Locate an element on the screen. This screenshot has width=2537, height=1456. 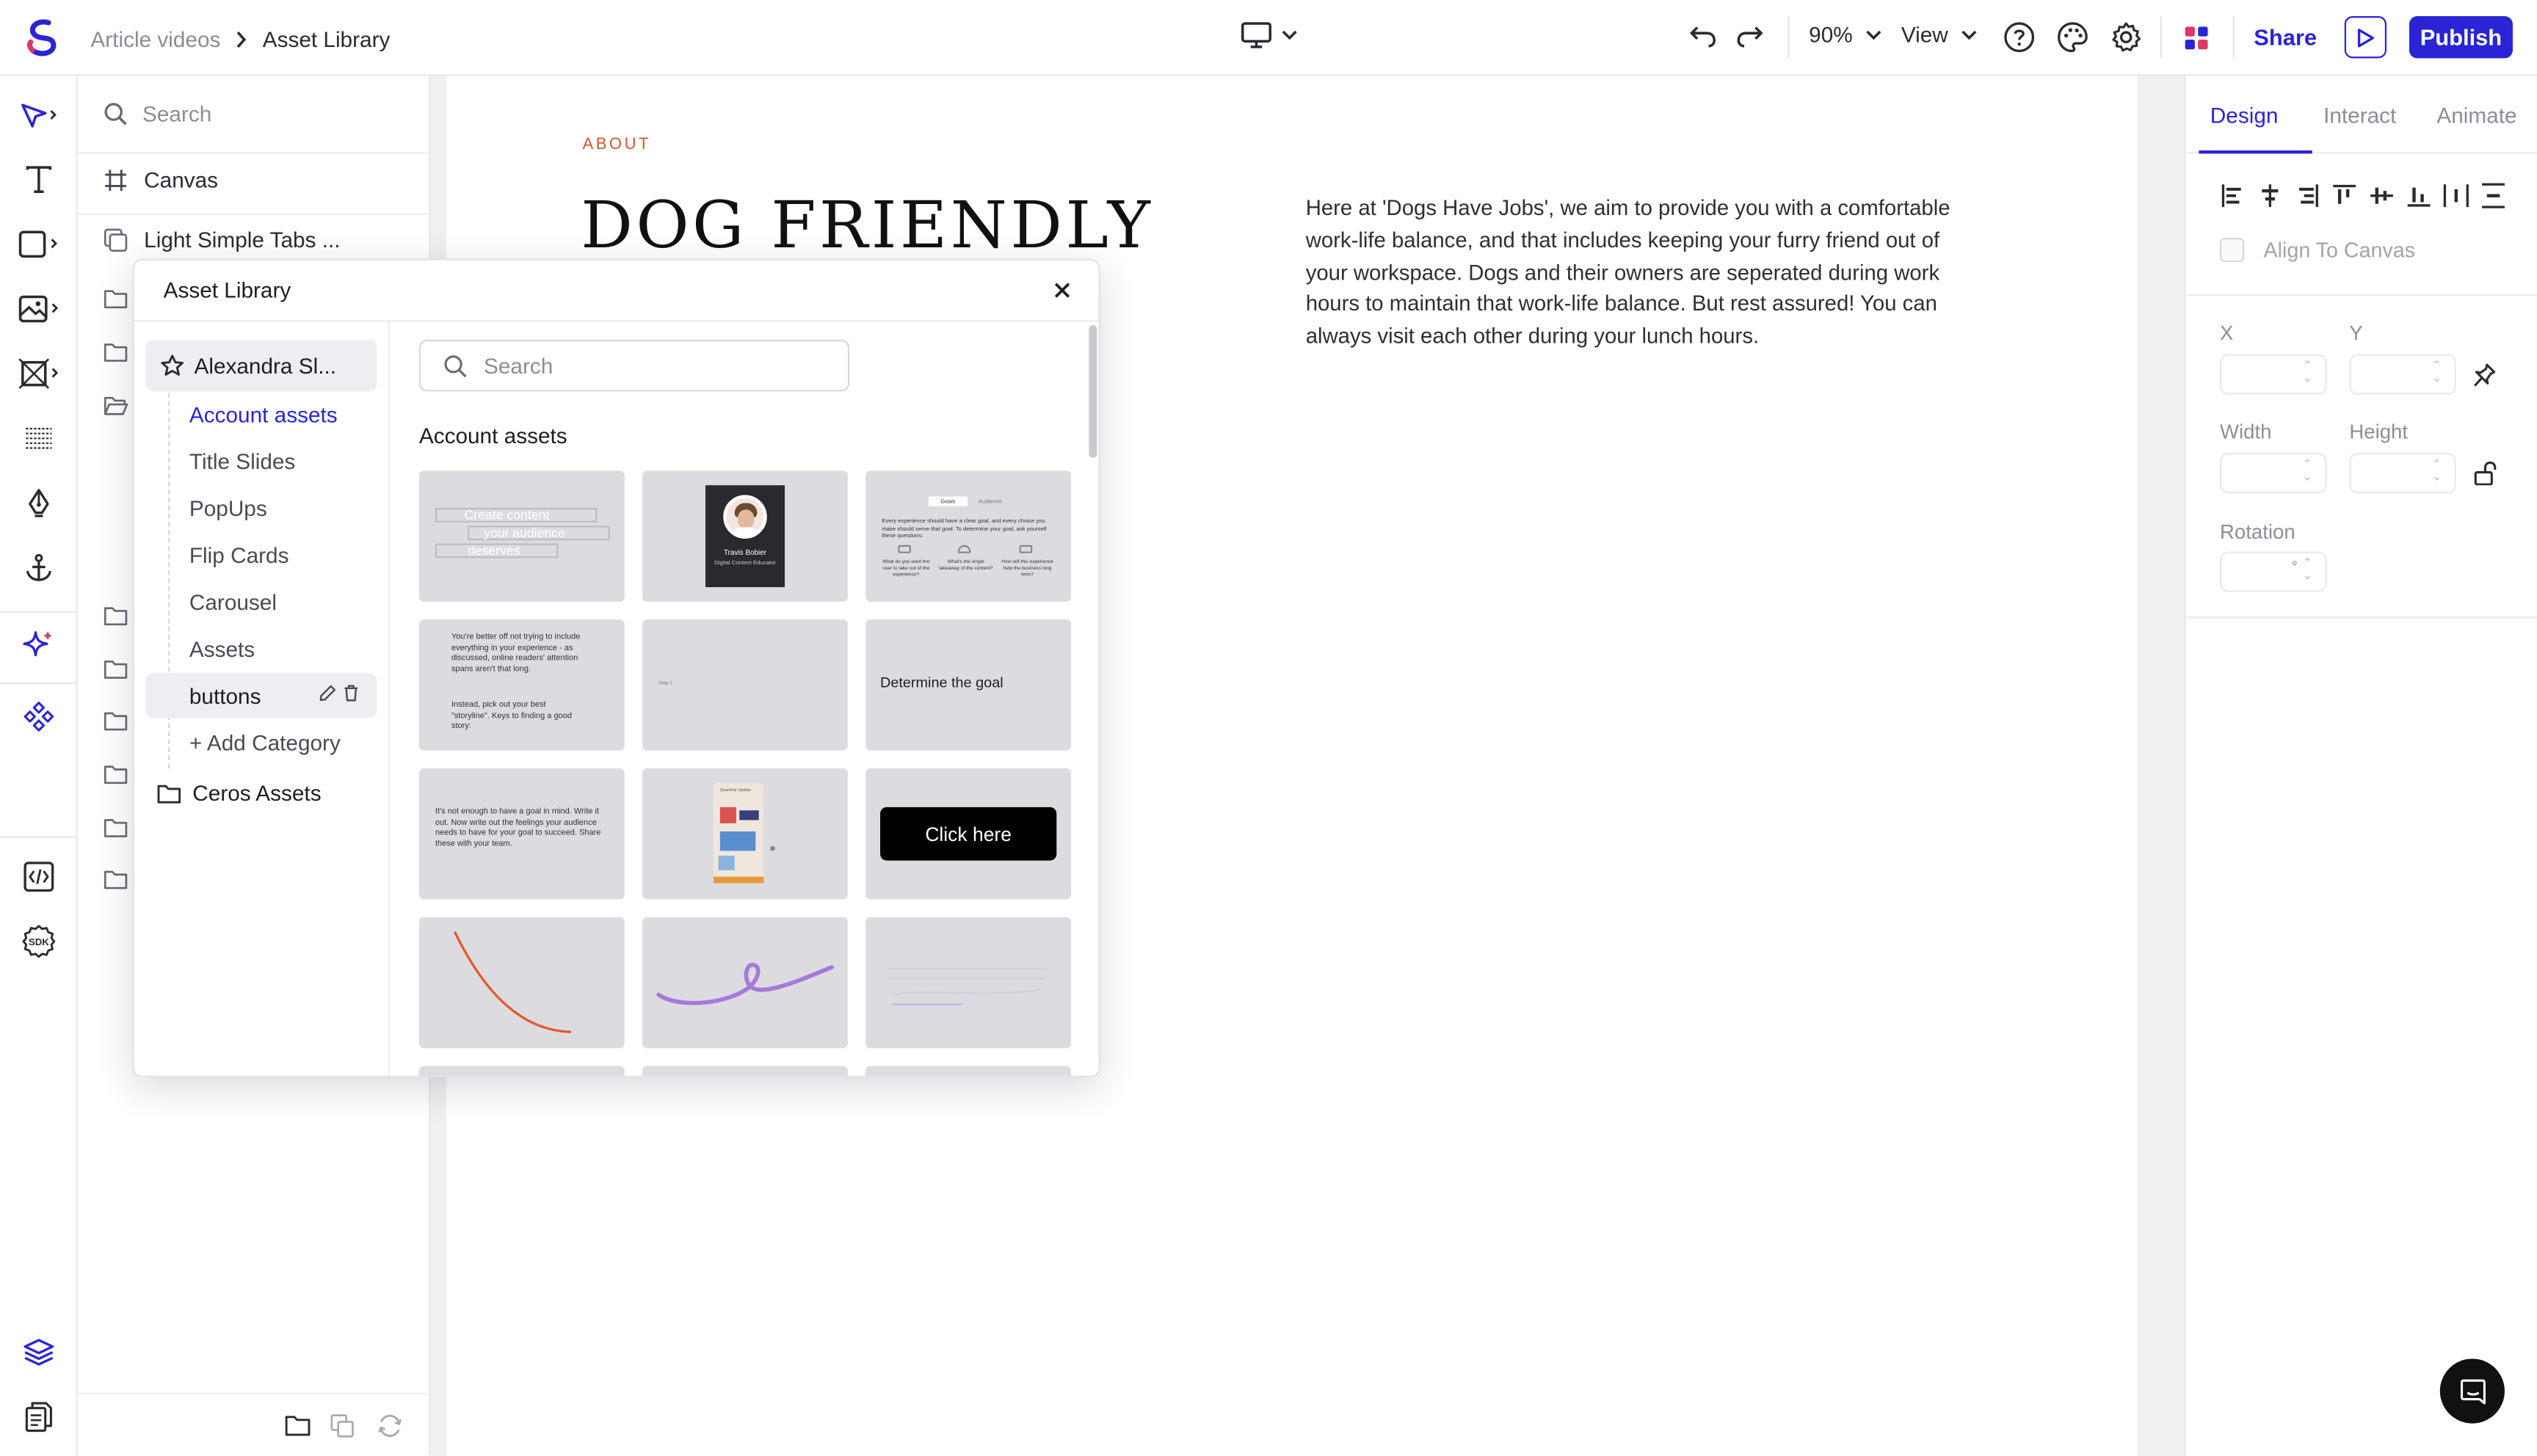
category-assets: Assets is located at coordinates (222, 649).